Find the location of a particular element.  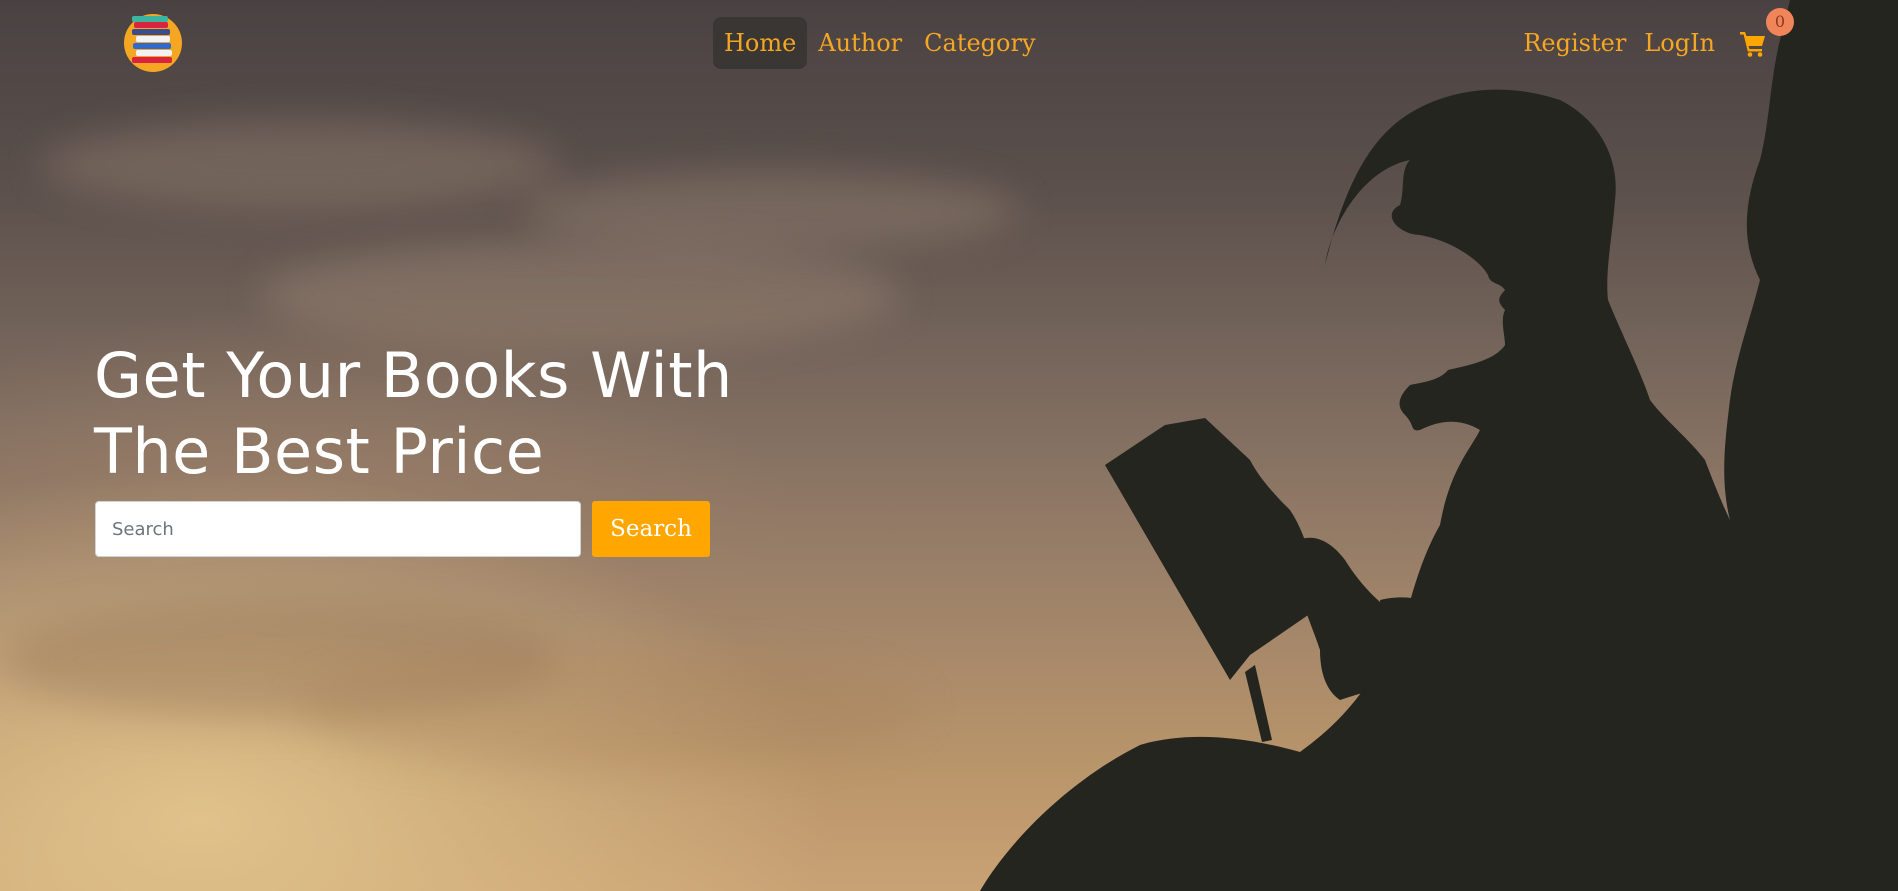

register-link: Register is located at coordinates (1574, 43).